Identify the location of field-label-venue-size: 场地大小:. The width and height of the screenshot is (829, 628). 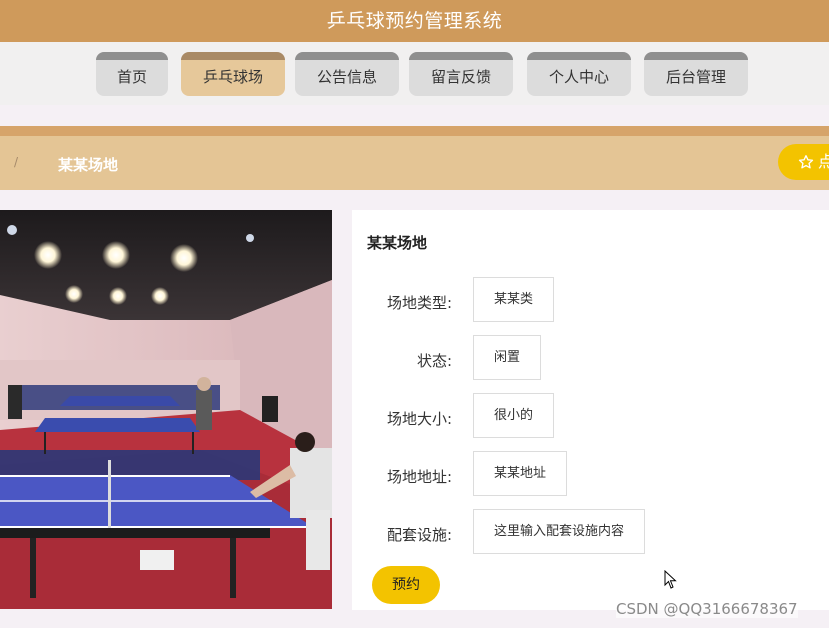
(419, 419).